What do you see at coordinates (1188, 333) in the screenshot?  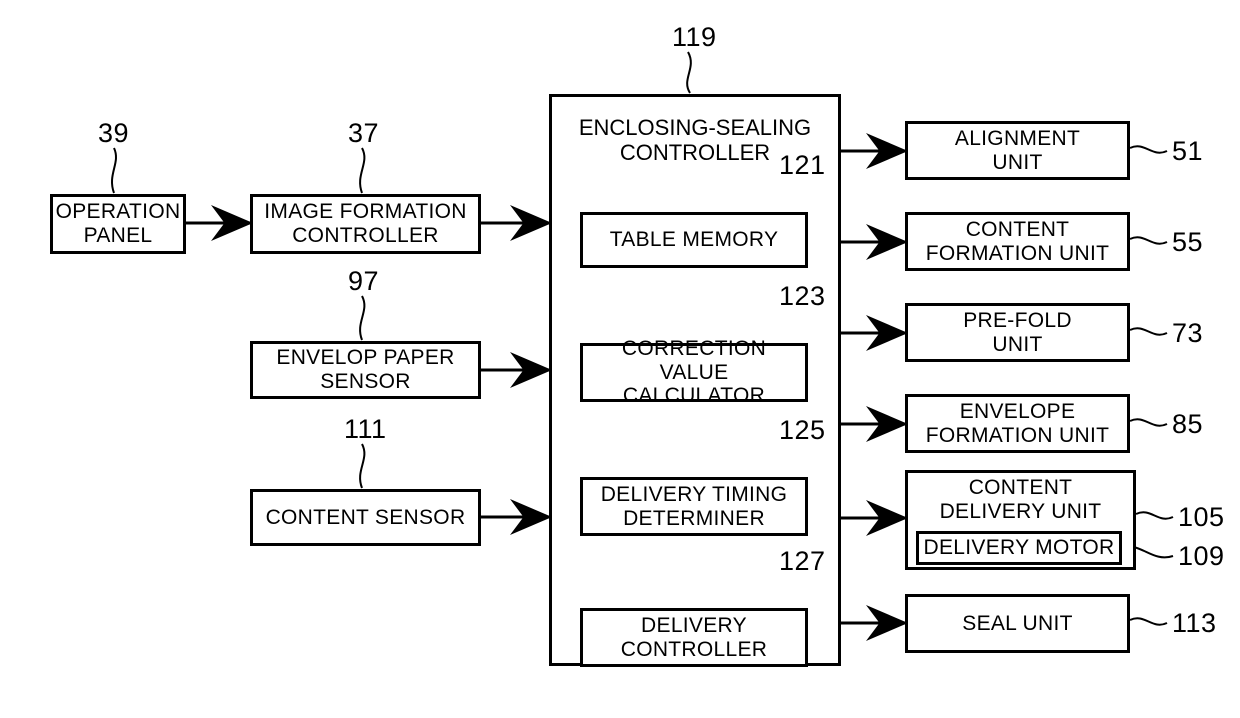 I see `ref-numeral-73: 73` at bounding box center [1188, 333].